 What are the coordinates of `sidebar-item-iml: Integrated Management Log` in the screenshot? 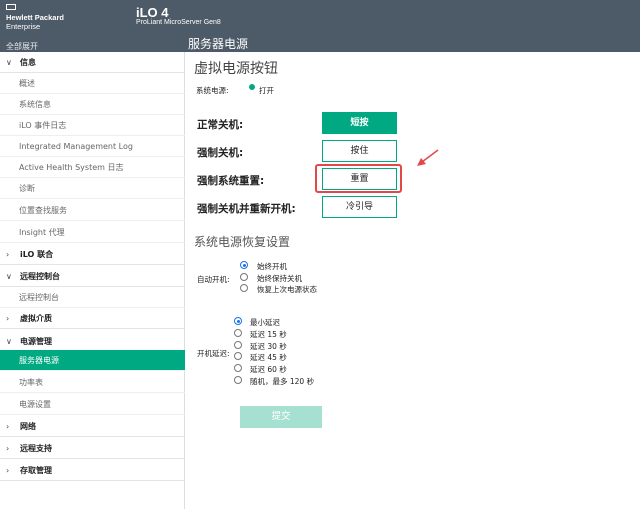 It's located at (92, 146).